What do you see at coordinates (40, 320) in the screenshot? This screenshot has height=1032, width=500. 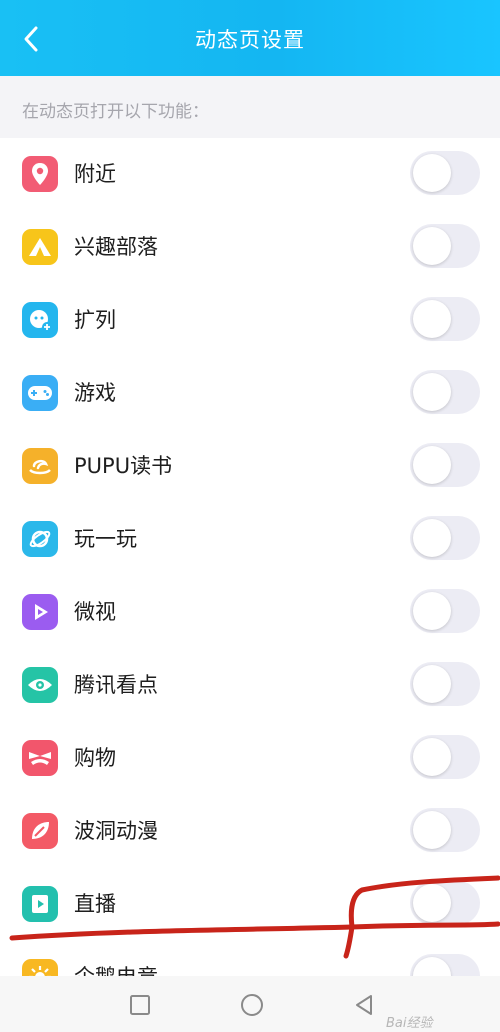 I see `face-plus-icon` at bounding box center [40, 320].